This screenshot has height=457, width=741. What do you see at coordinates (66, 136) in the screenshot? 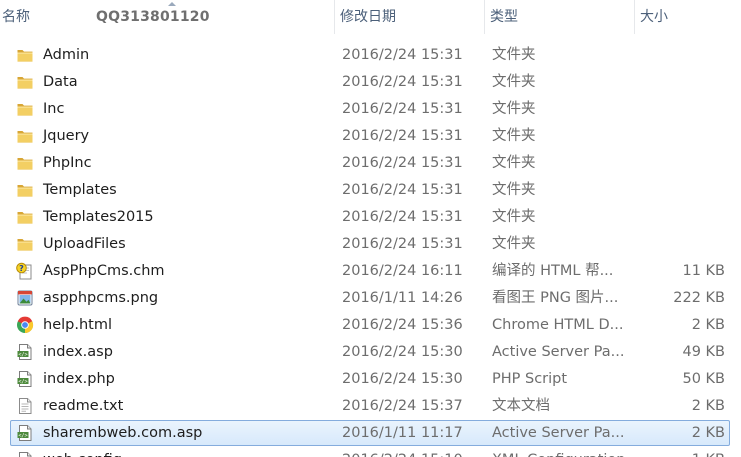
I see `file-name: Jquery` at bounding box center [66, 136].